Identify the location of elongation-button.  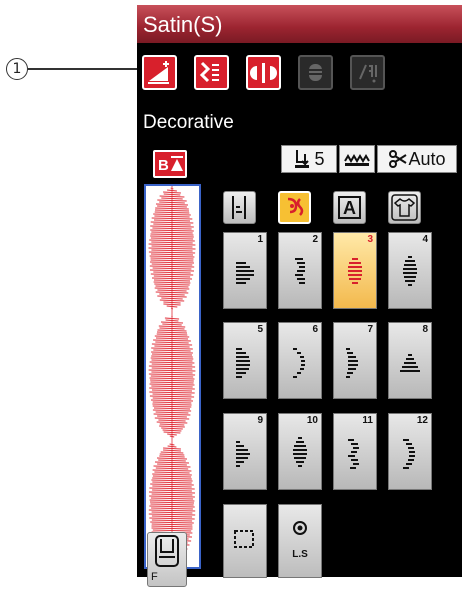
(159, 72).